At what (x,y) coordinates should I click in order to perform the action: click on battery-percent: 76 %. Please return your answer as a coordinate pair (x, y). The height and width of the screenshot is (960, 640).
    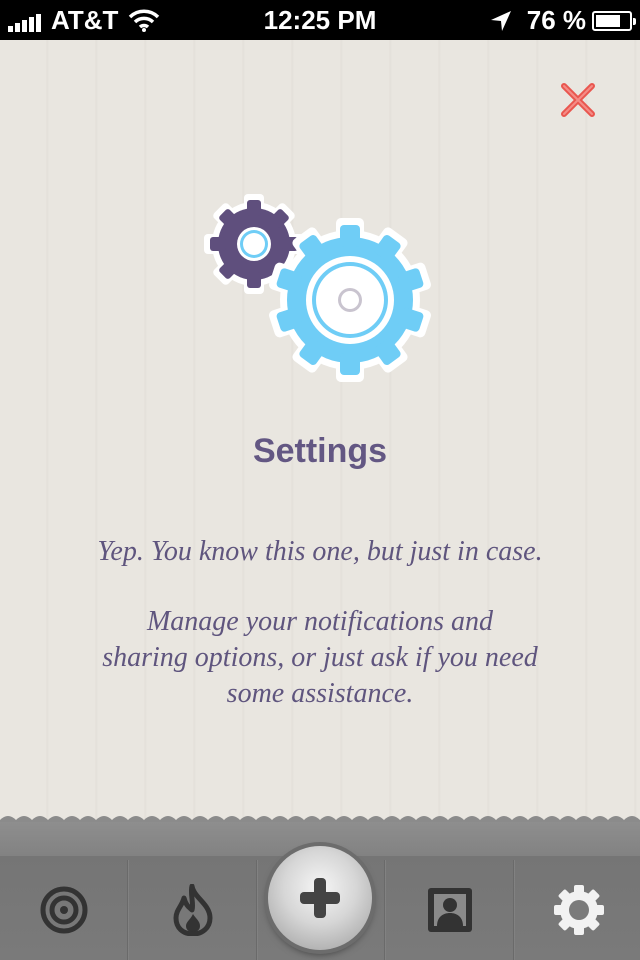
    Looking at the image, I should click on (556, 20).